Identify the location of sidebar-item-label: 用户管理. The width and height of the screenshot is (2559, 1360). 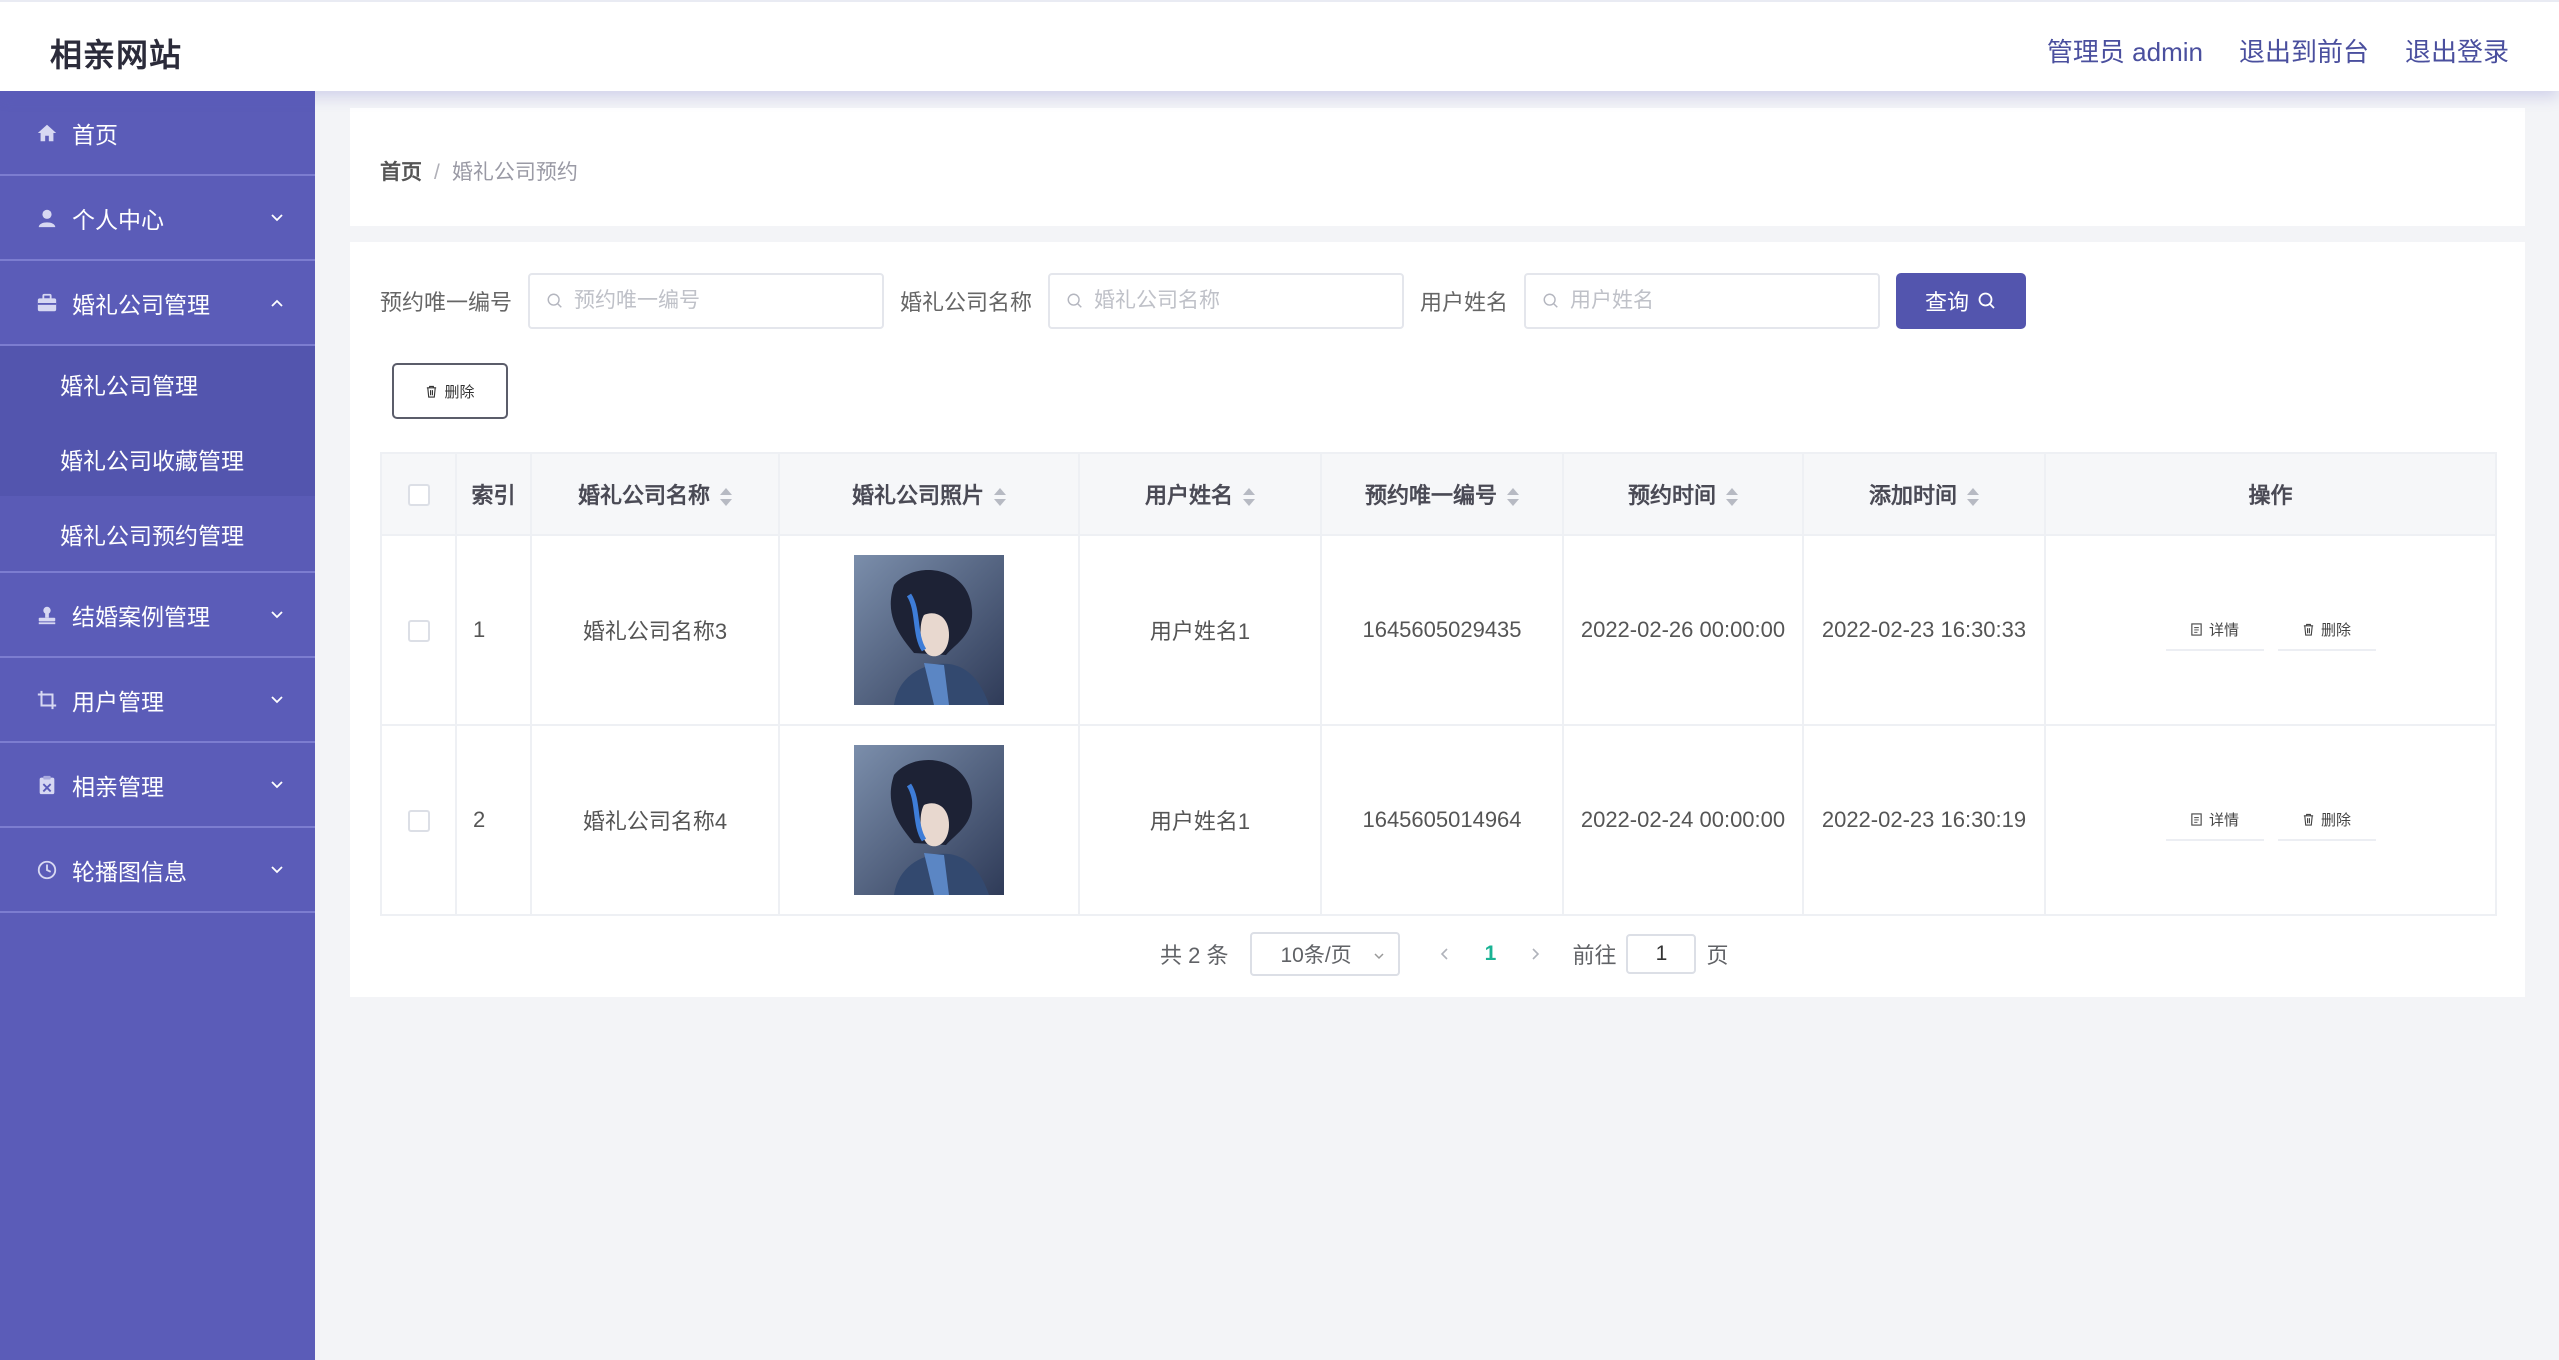
(118, 701).